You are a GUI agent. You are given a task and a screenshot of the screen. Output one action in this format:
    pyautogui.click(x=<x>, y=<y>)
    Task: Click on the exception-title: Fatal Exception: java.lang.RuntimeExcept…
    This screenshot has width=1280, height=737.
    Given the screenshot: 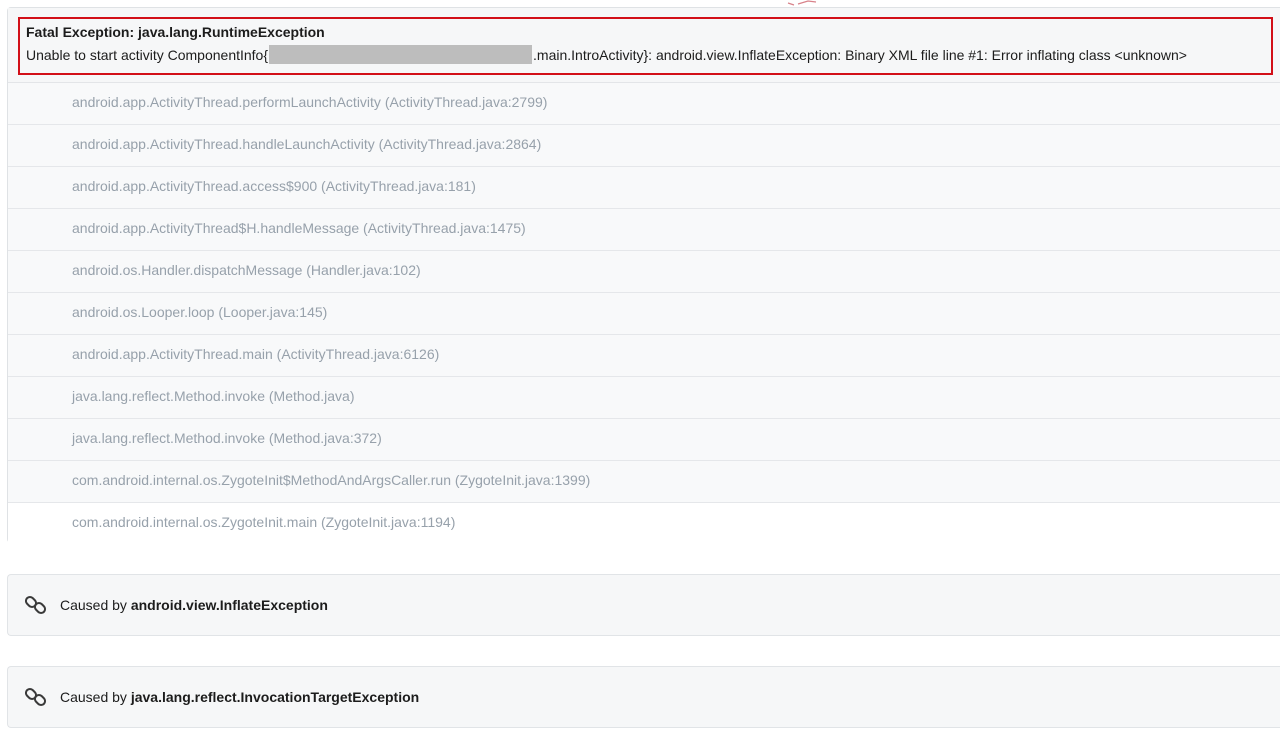 What is the action you would take?
    pyautogui.click(x=175, y=32)
    